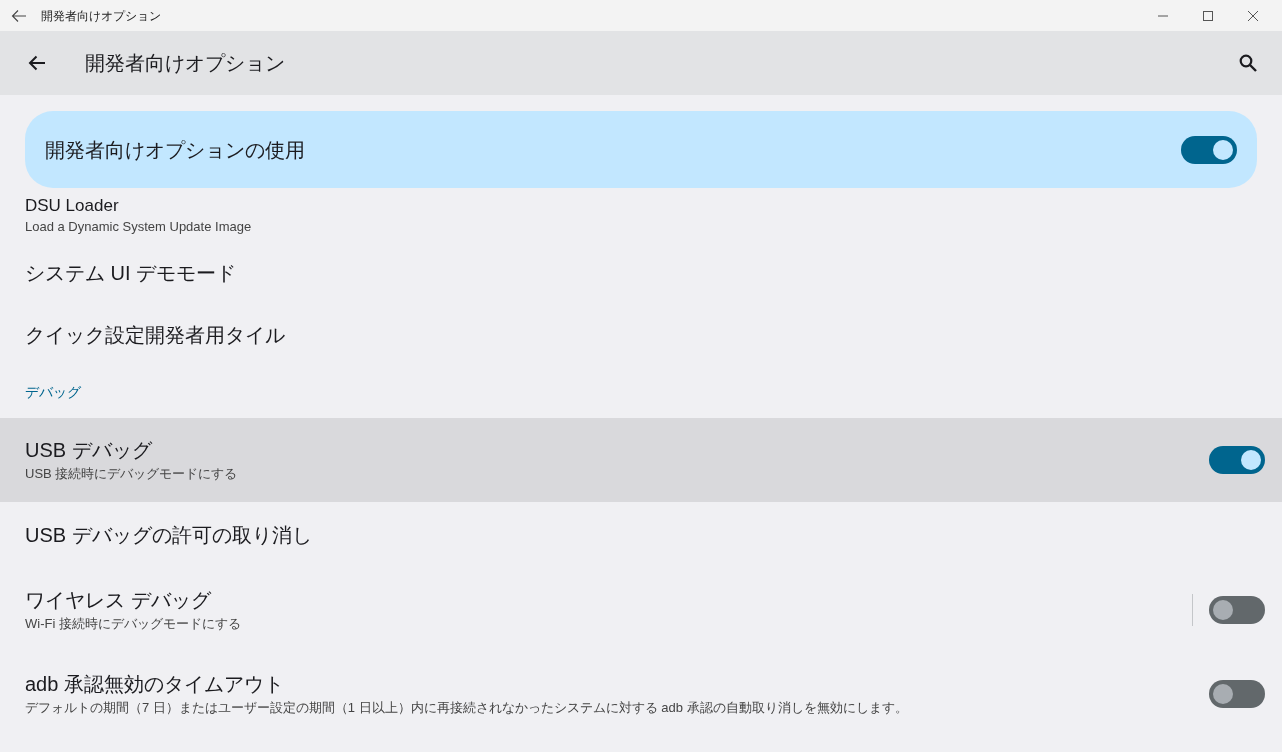 Image resolution: width=1282 pixels, height=752 pixels. I want to click on setting-title: クイック設定開発者用タイル, so click(155, 335).